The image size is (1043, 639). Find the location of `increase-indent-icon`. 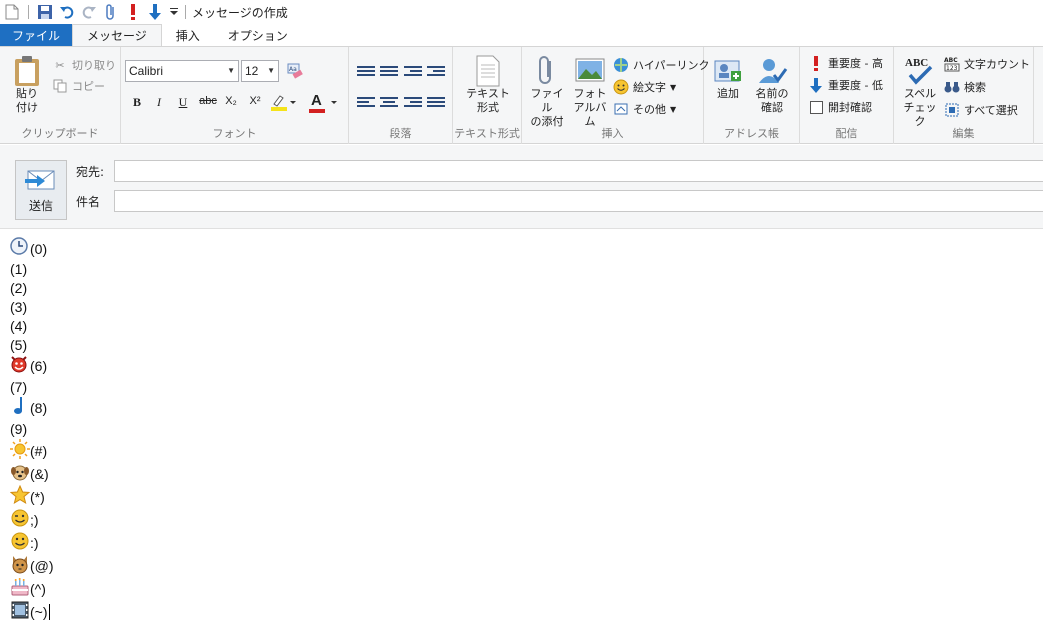

increase-indent-icon is located at coordinates (436, 73).